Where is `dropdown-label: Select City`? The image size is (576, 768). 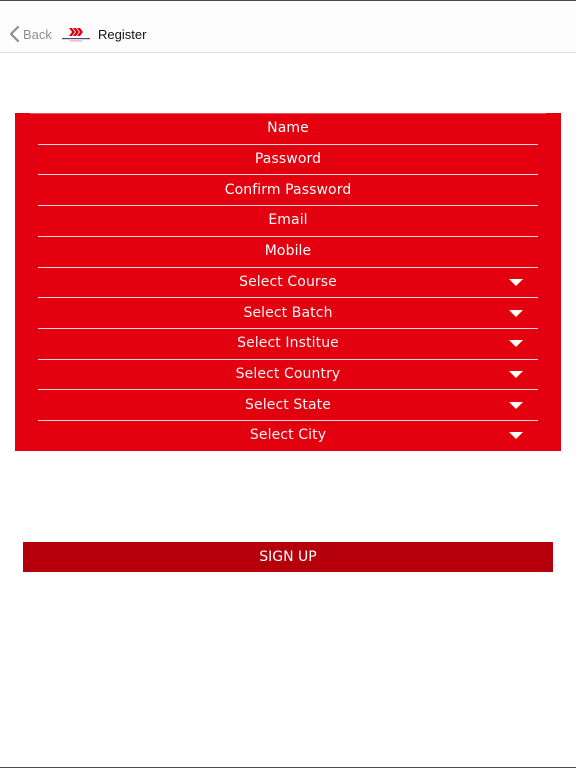 dropdown-label: Select City is located at coordinates (288, 435).